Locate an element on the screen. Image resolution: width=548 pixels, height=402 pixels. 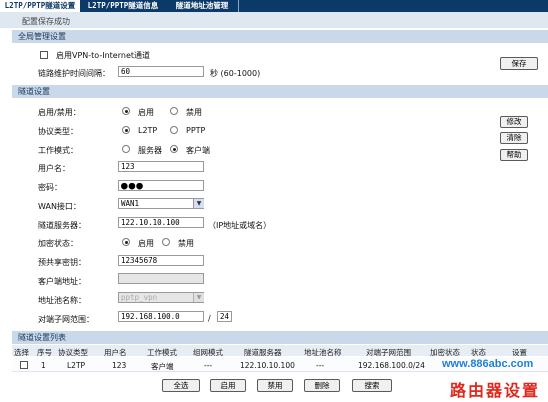
keepalive-input: 60 is located at coordinates (161, 71).